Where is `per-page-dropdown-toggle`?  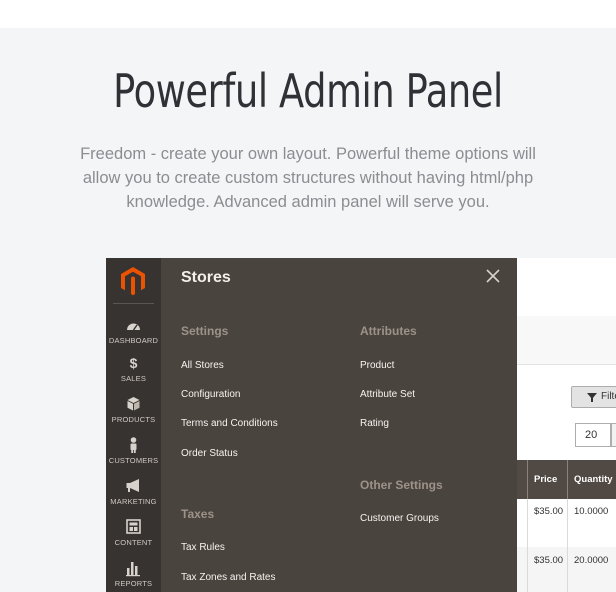
per-page-dropdown-toggle is located at coordinates (613, 435).